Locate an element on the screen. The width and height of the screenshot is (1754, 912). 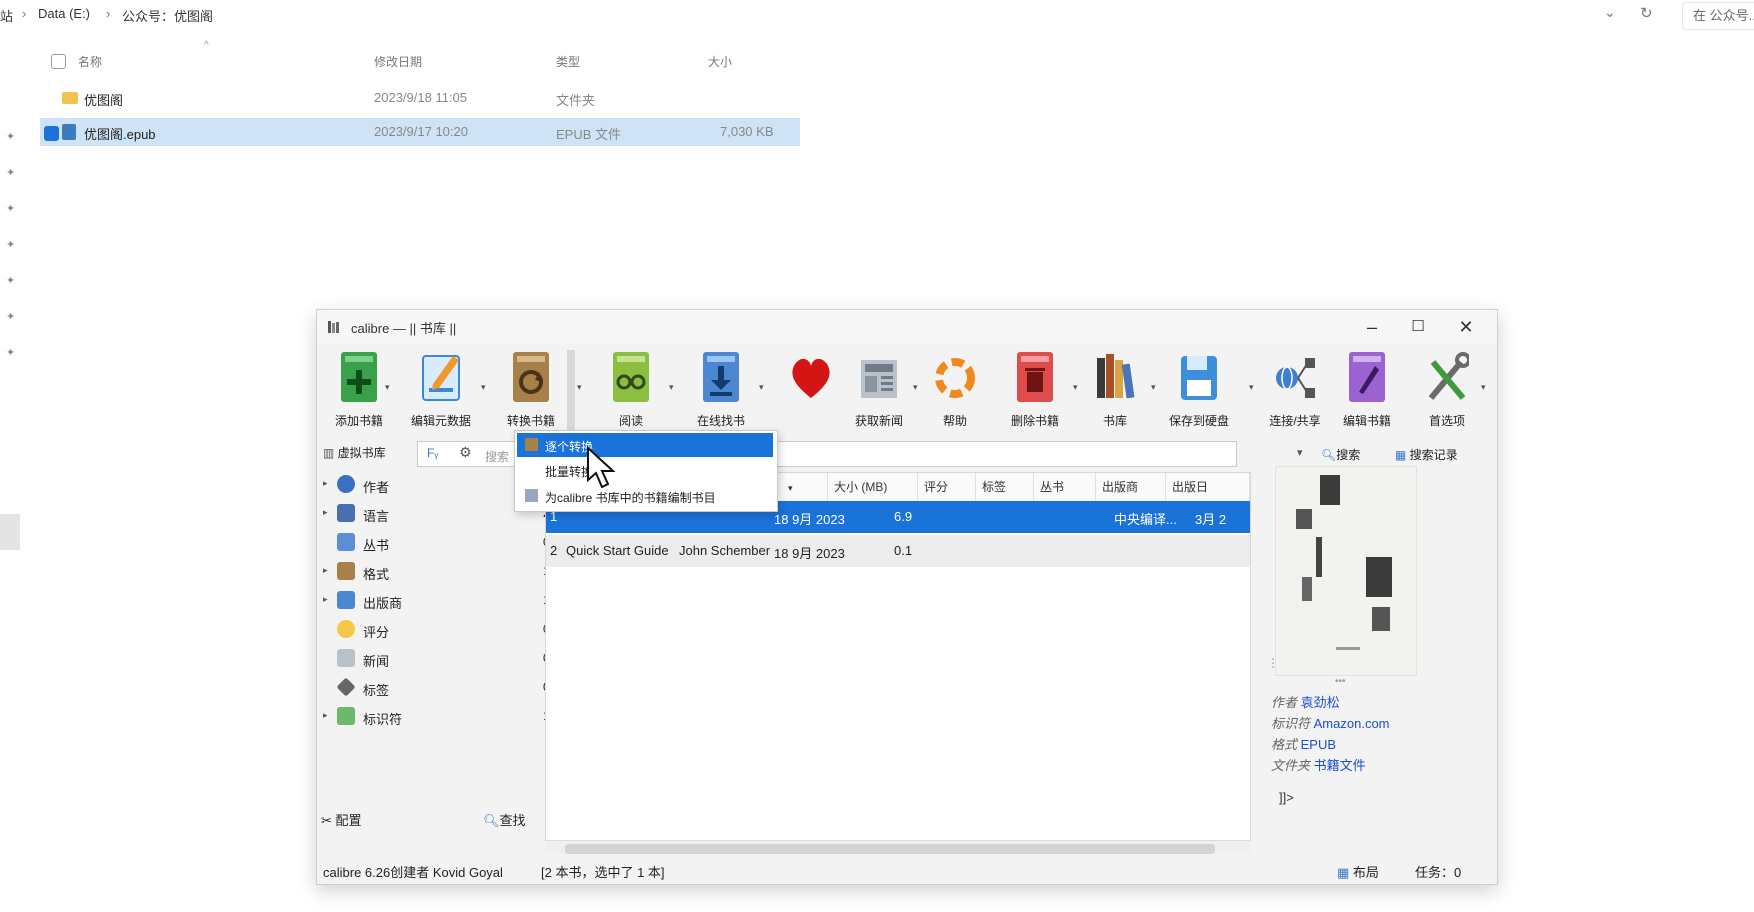
get-books-button: 在线找书 is located at coordinates (719, 391).